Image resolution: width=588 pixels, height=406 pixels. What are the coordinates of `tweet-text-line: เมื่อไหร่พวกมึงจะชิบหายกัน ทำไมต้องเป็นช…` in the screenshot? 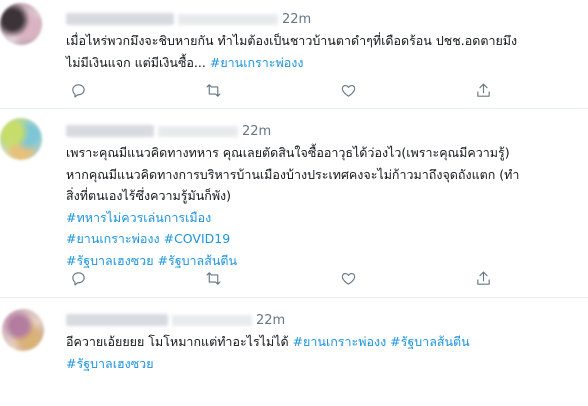 It's located at (292, 40).